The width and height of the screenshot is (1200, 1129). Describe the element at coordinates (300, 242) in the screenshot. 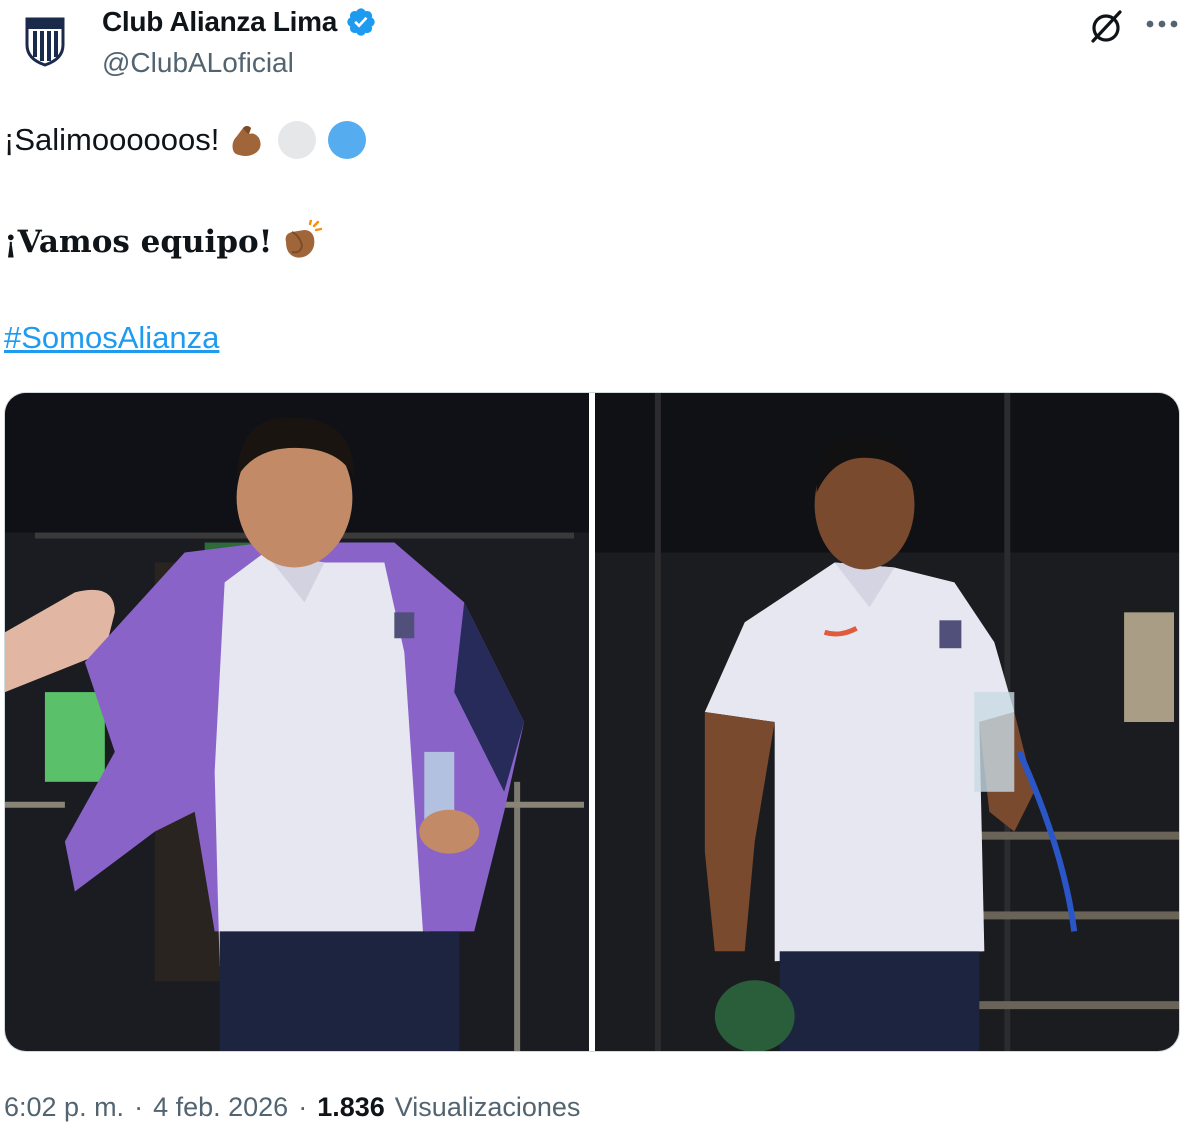

I see `clapping-hands-icon` at that location.